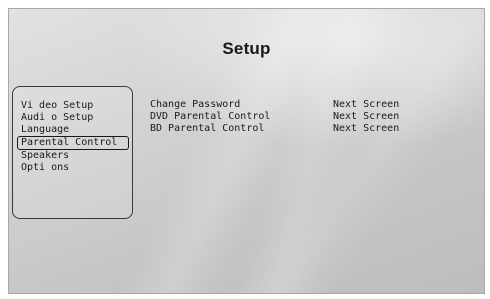 The height and width of the screenshot is (299, 490). What do you see at coordinates (72, 118) in the screenshot?
I see `menu-item-audio-setup: Audi o Setup` at bounding box center [72, 118].